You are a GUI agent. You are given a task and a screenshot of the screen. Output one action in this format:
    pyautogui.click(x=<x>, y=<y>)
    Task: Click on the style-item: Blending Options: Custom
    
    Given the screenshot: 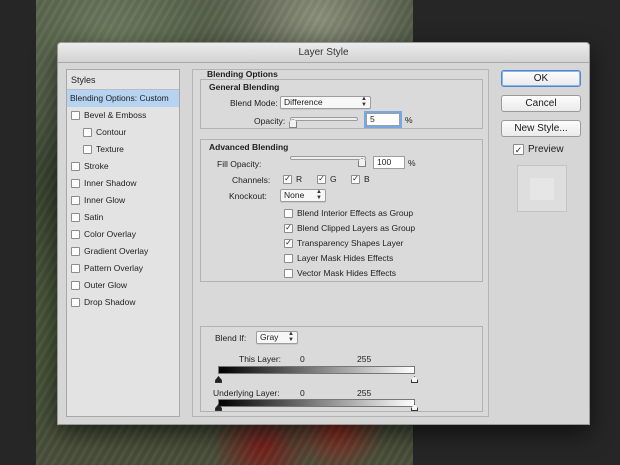 What is the action you would take?
    pyautogui.click(x=123, y=98)
    